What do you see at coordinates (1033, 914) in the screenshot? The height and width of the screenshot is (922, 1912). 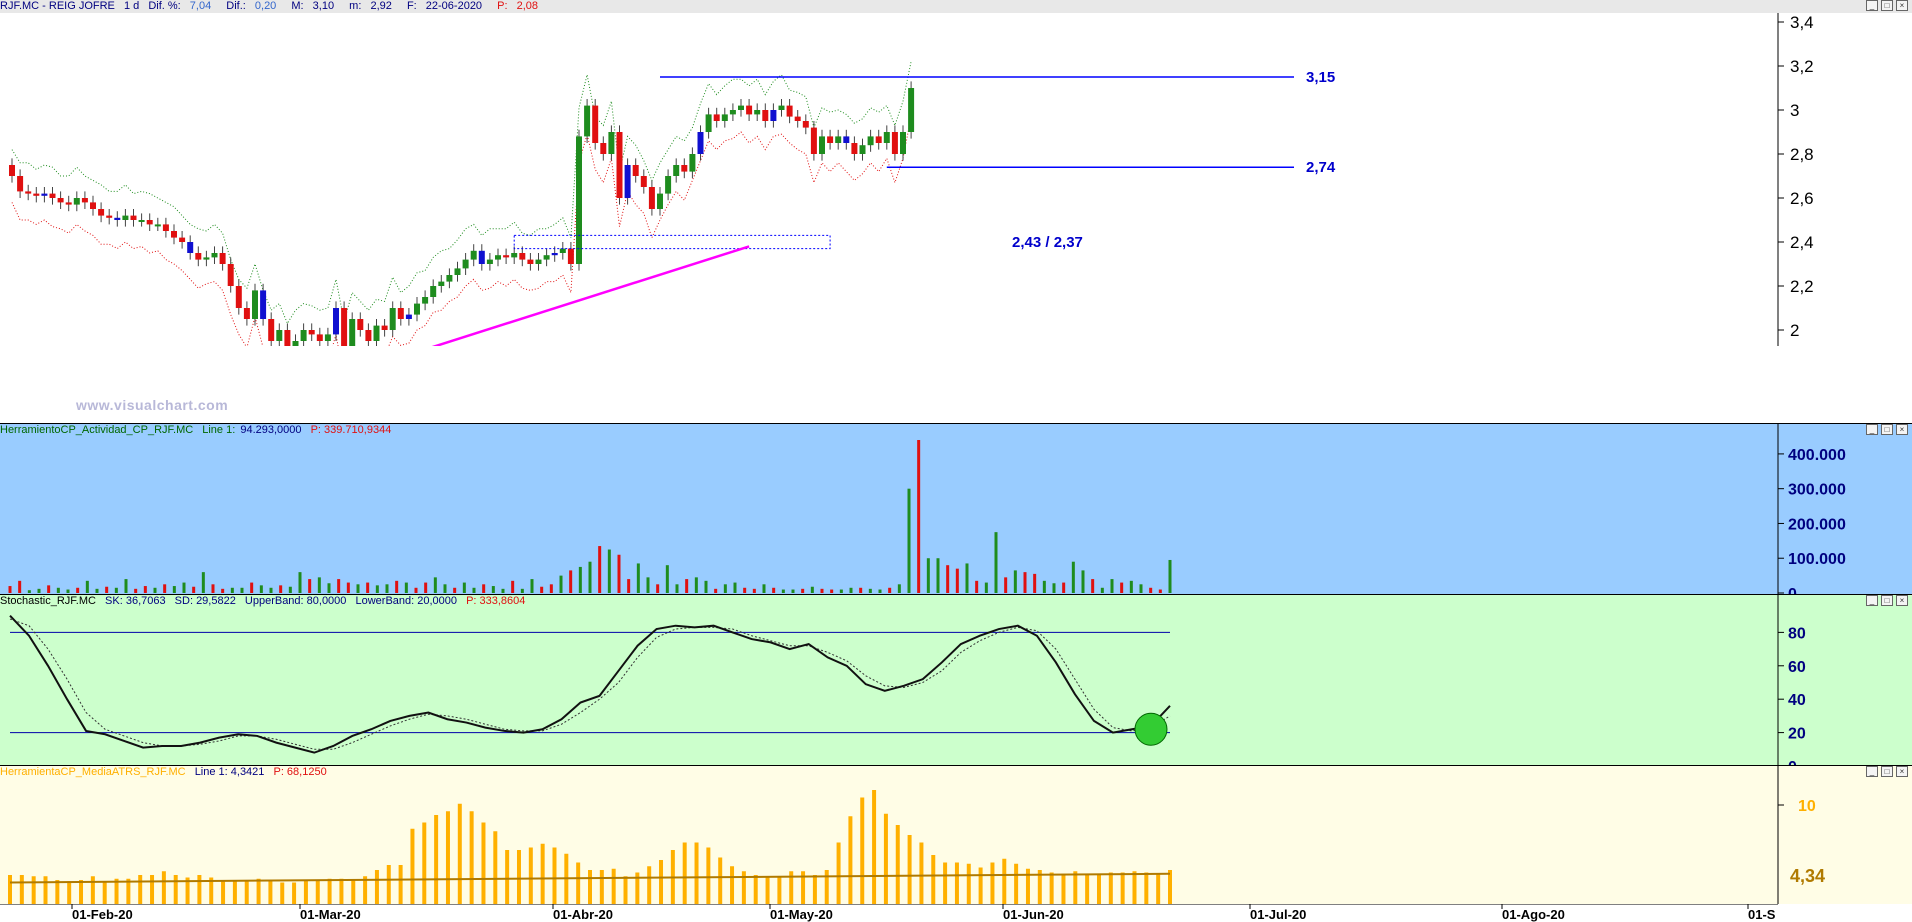 I see `date-tick-label: 01-Jun-20` at bounding box center [1033, 914].